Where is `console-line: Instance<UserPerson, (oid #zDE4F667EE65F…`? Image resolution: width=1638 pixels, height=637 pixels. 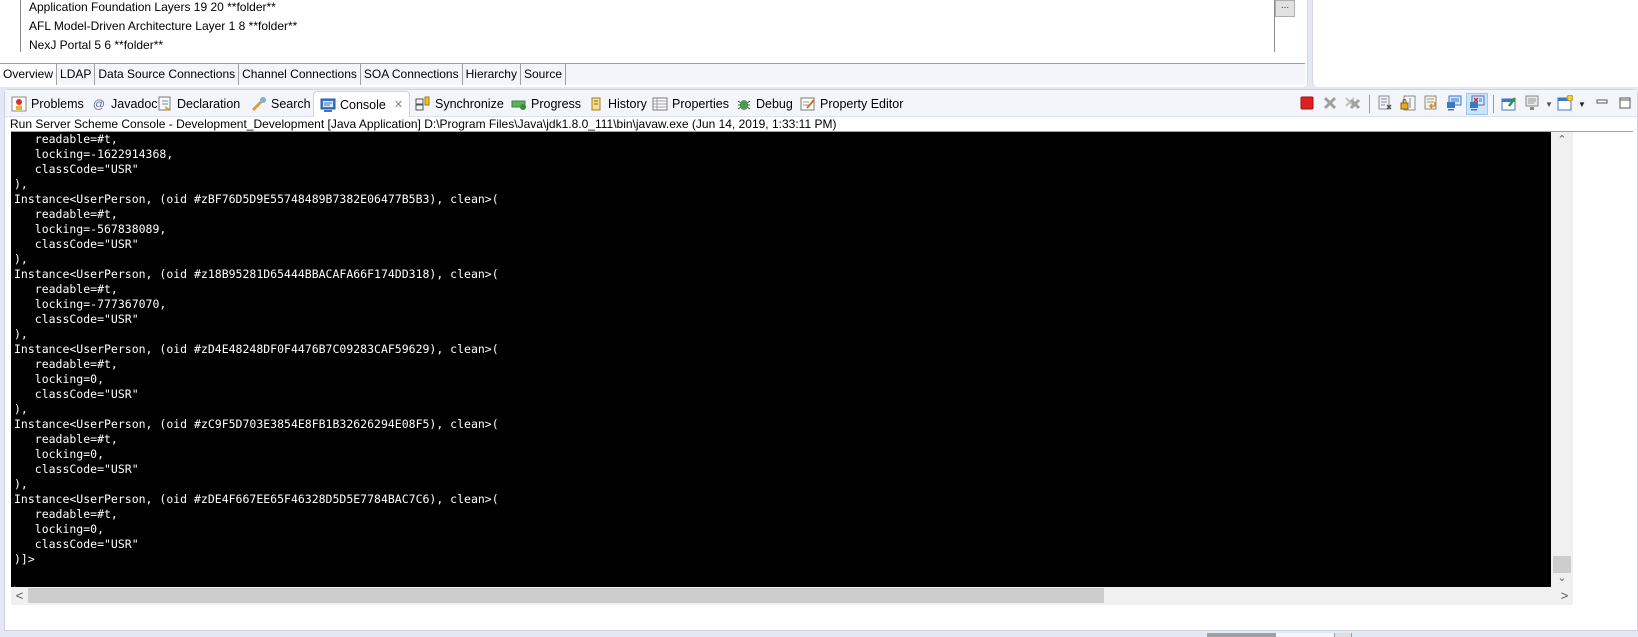 console-line: Instance<UserPerson, (oid #zDE4F667EE65F… is located at coordinates (256, 499).